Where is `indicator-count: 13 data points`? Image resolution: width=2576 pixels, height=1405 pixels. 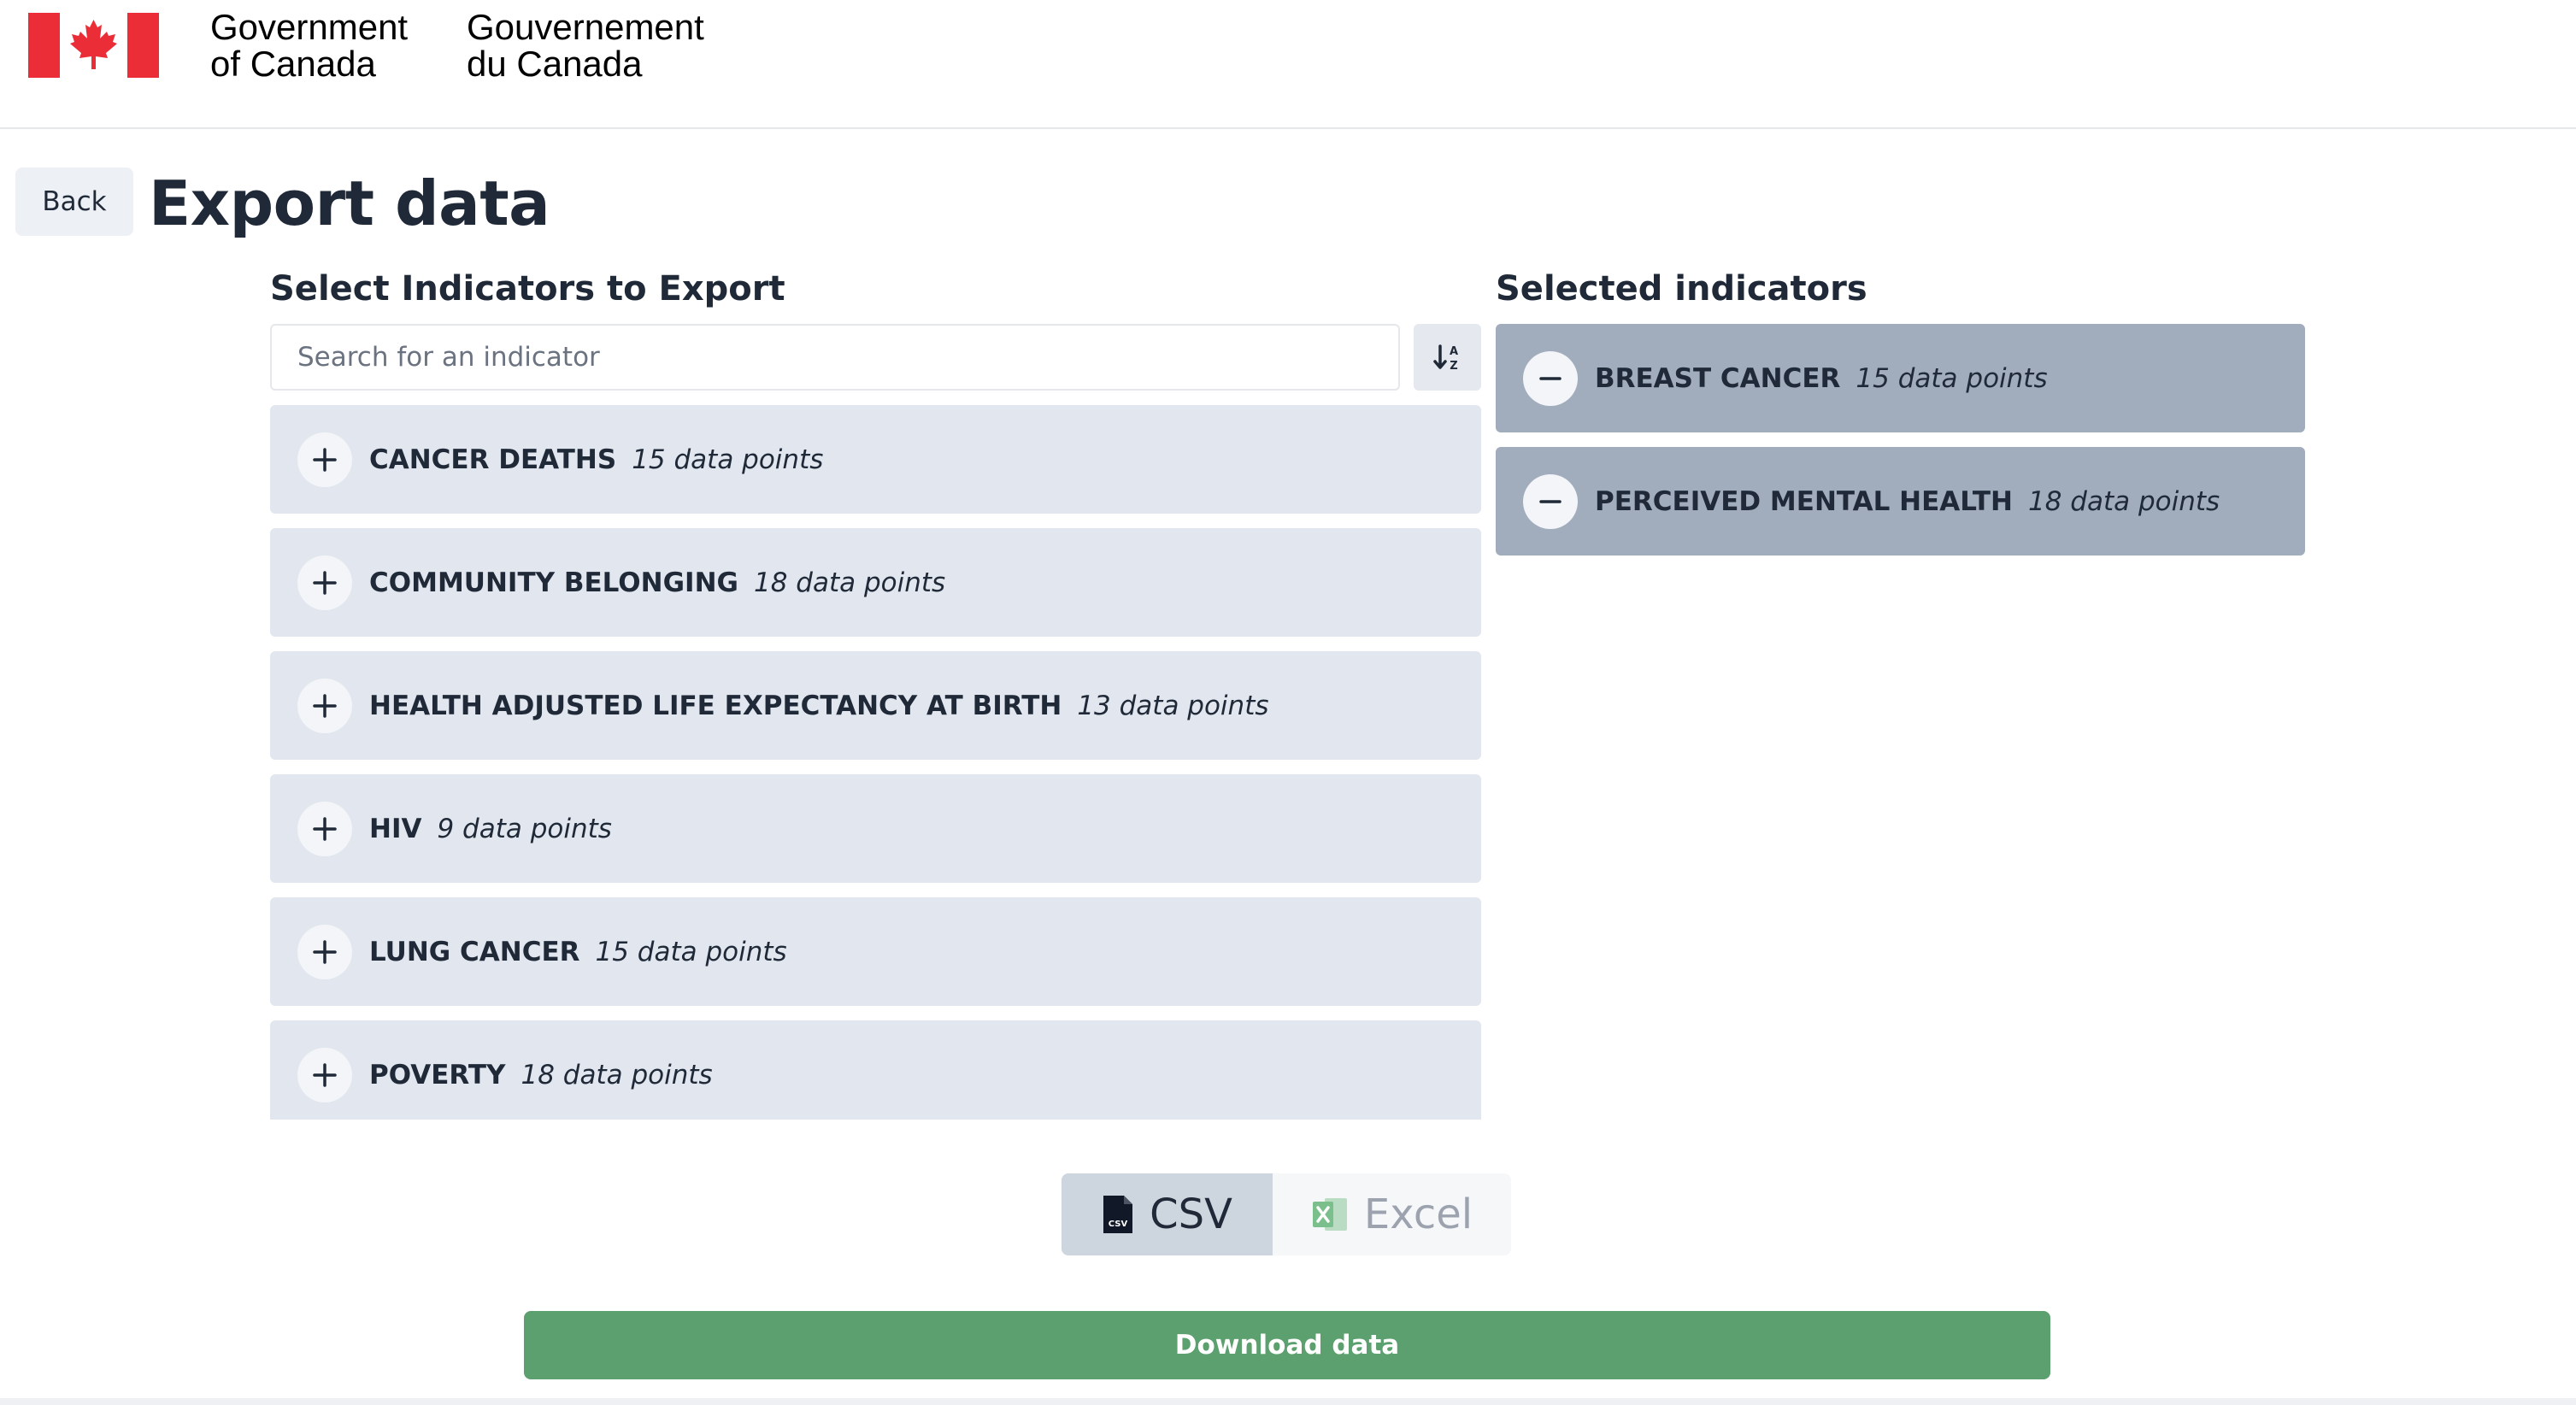 indicator-count: 13 data points is located at coordinates (1173, 705).